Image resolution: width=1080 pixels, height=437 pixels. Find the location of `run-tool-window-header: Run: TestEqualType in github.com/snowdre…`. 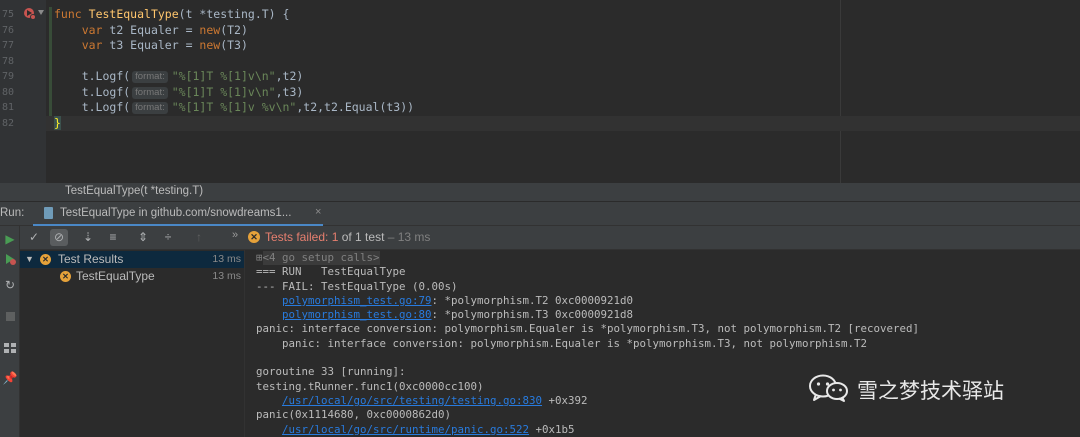

run-tool-window-header: Run: TestEqualType in github.com/snowdre… is located at coordinates (540, 213).